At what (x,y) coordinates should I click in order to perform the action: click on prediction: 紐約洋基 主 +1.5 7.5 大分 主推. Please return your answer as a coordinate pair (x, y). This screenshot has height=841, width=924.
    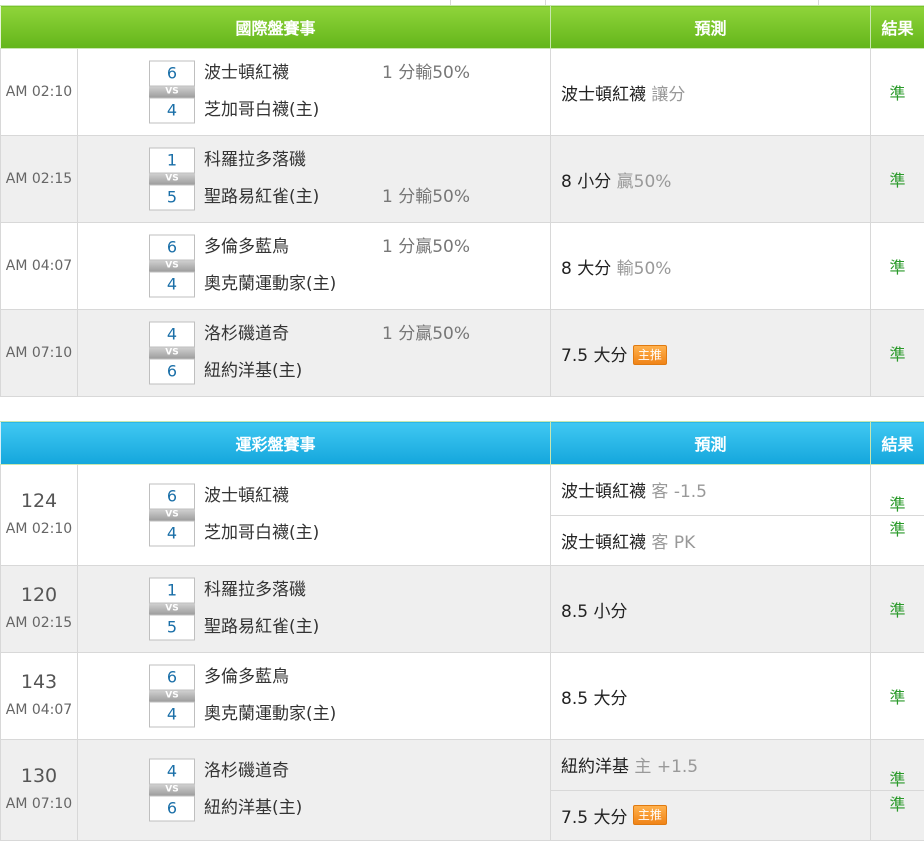
    Looking at the image, I should click on (711, 790).